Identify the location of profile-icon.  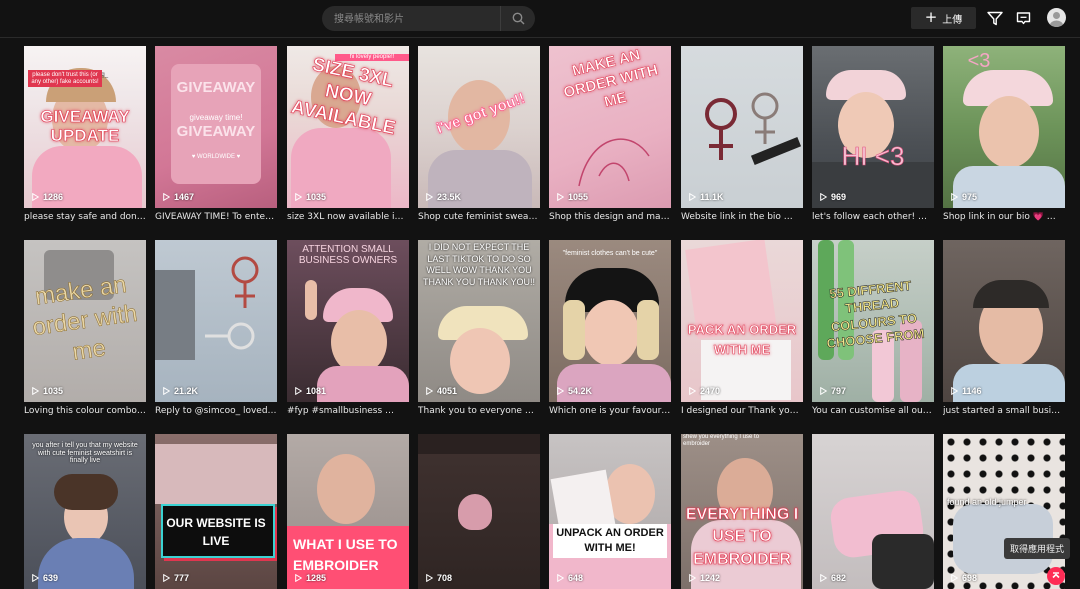
(1056, 19).